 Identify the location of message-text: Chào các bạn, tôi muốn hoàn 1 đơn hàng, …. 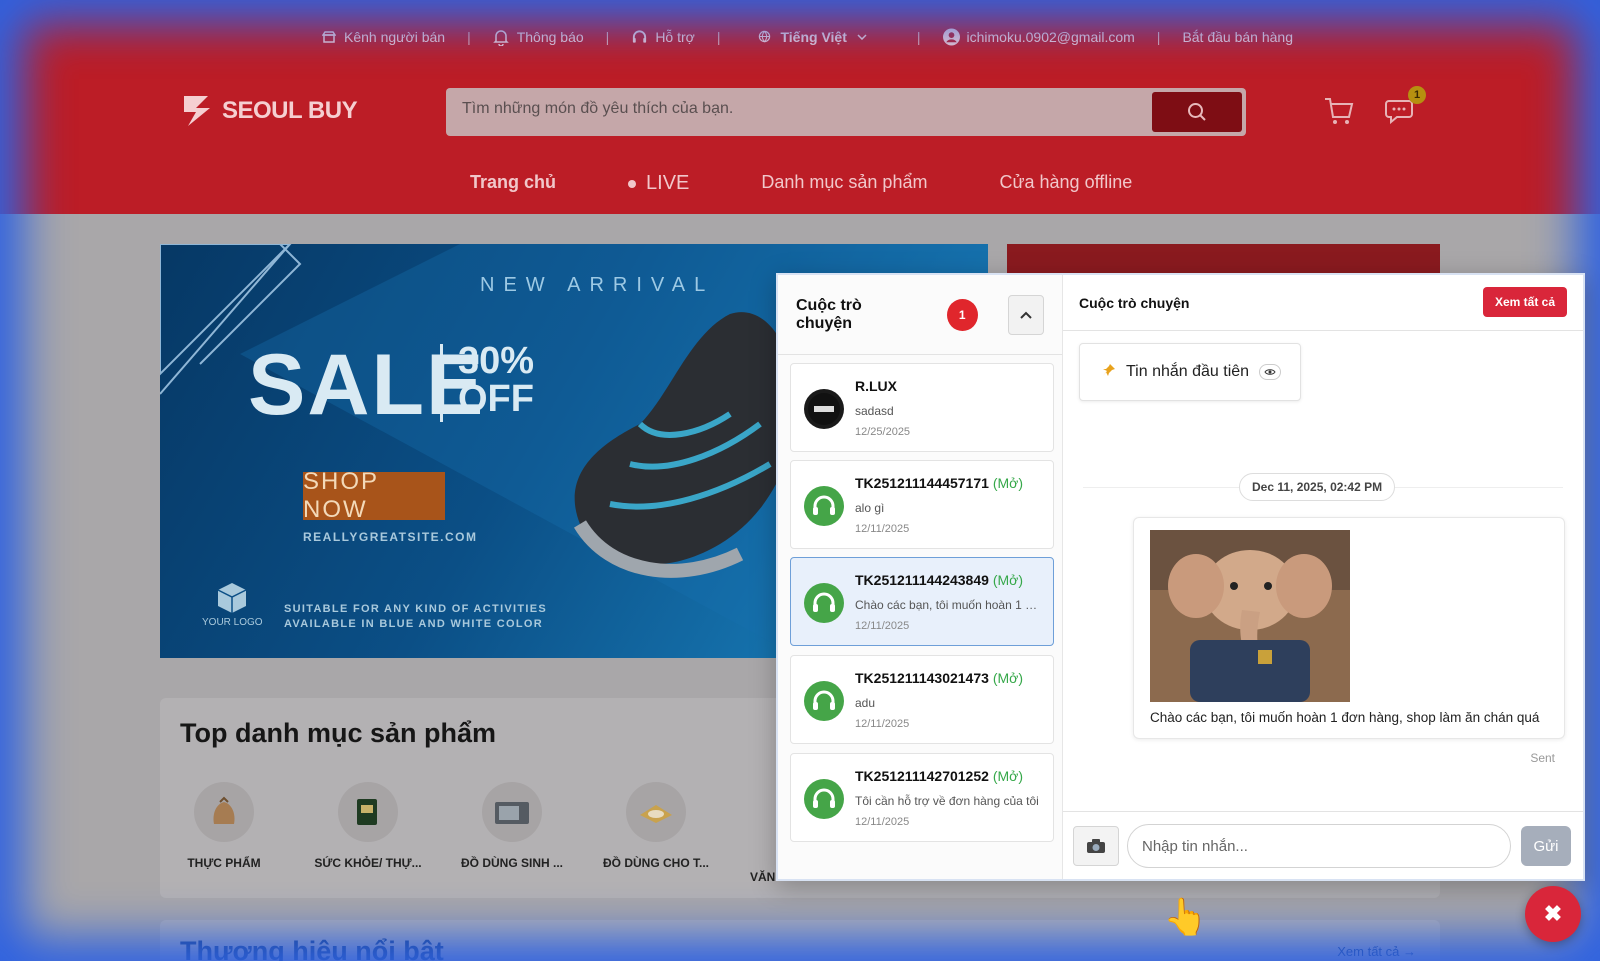
(1345, 717).